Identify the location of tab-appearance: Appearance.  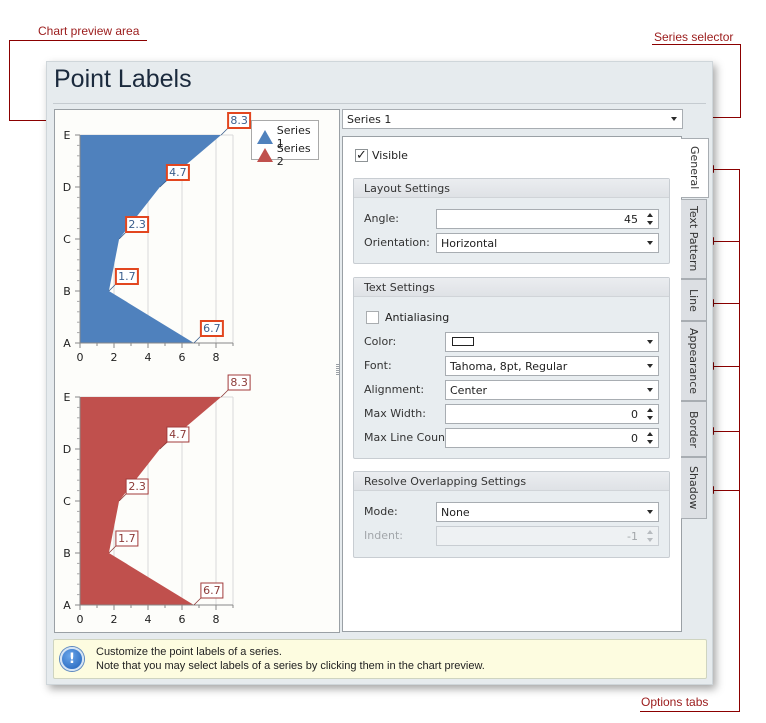
(694, 361).